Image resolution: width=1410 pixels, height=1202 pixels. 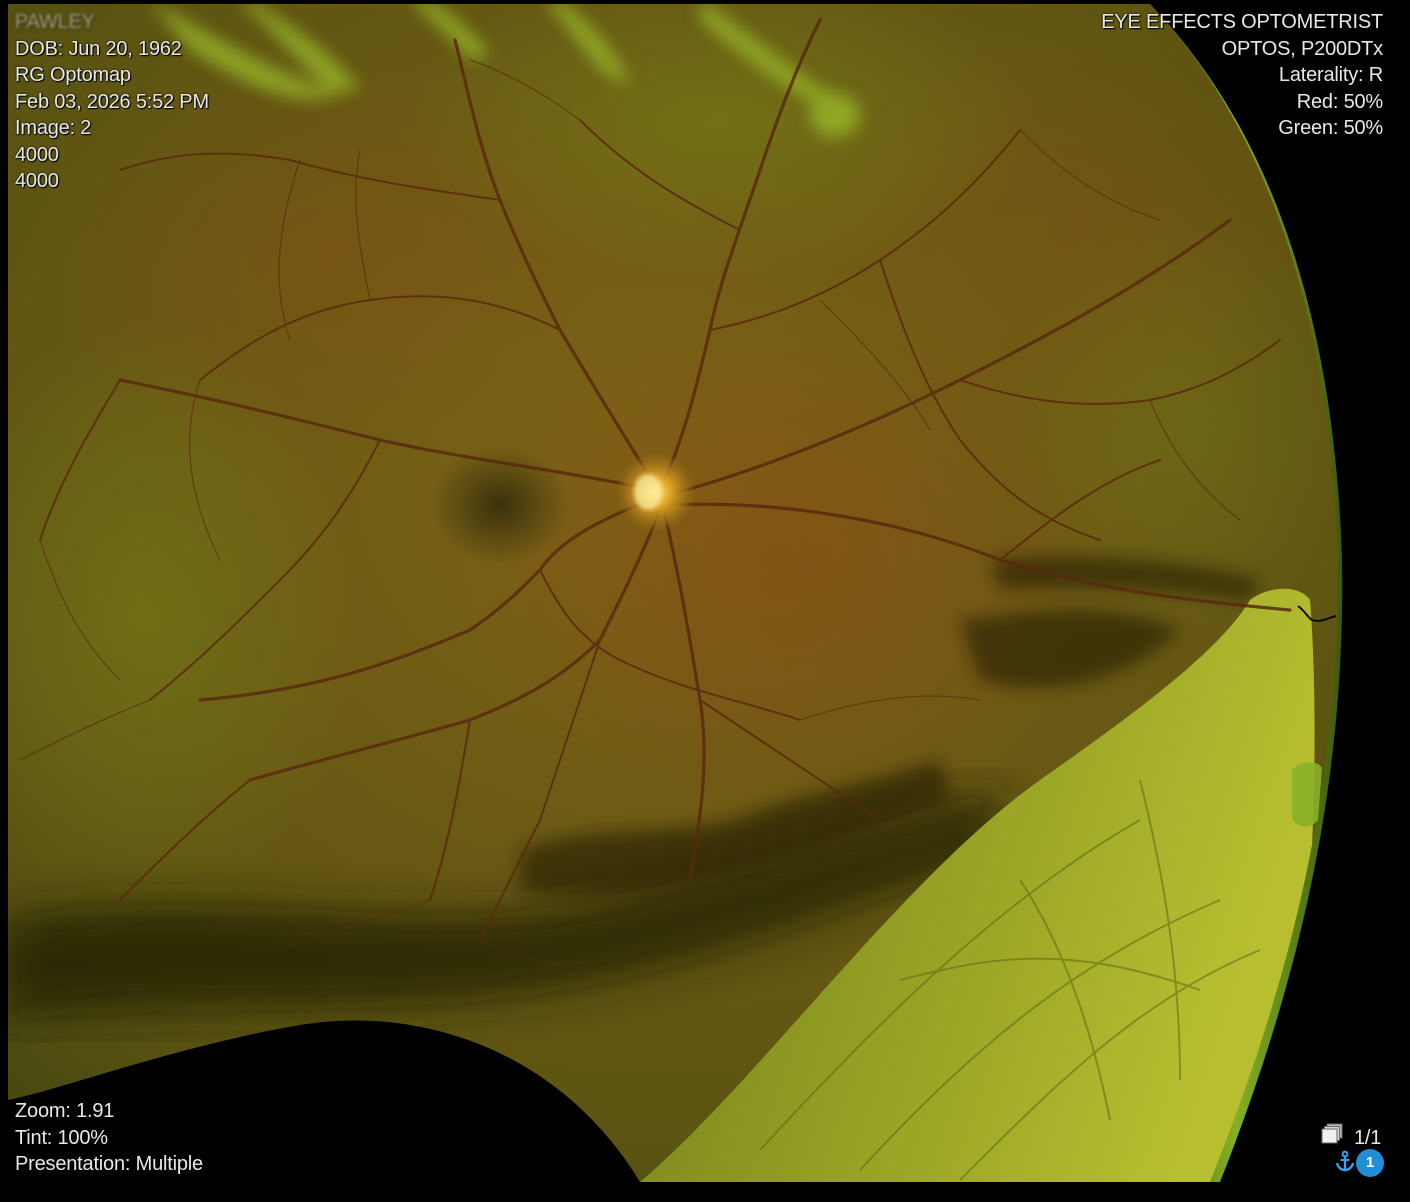 I want to click on patient-name: PAWLEY, so click(x=55, y=22).